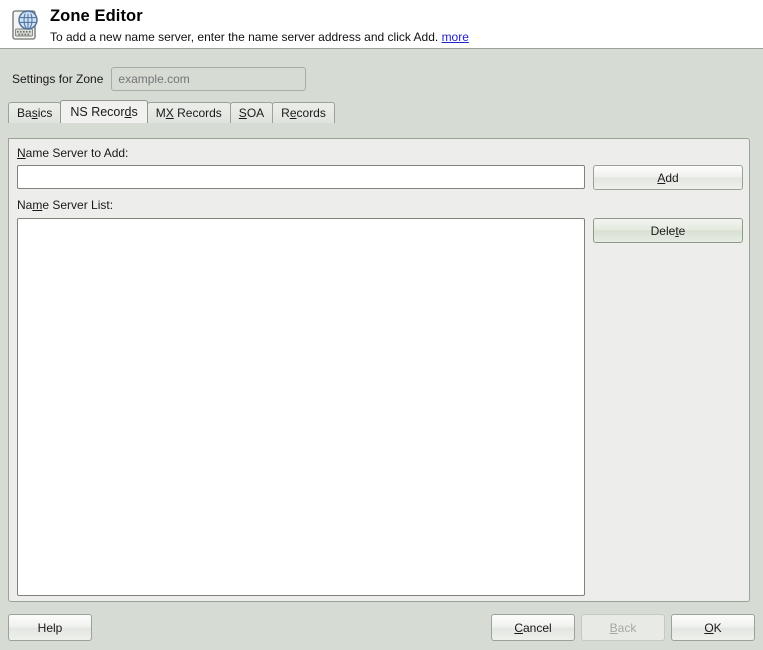  What do you see at coordinates (713, 627) in the screenshot?
I see `ok-button: OK` at bounding box center [713, 627].